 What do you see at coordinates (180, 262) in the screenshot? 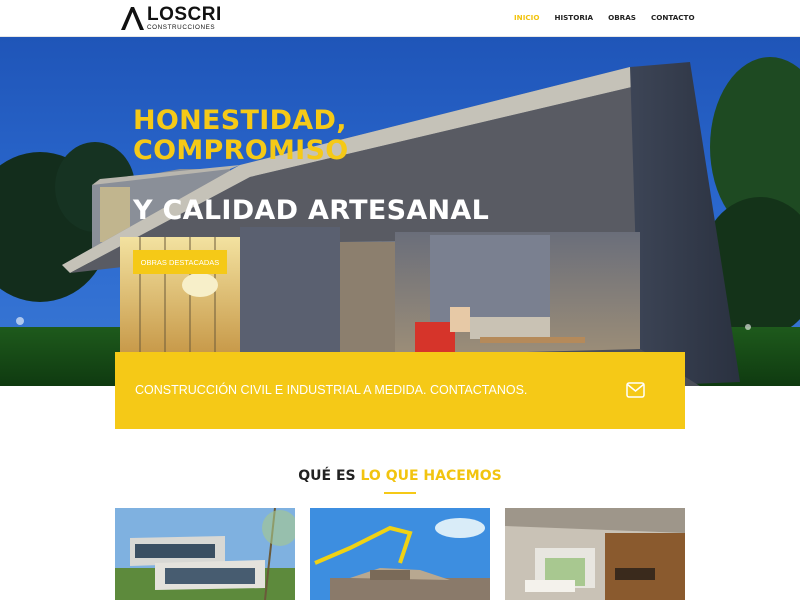
I see `featured-works-button: OBRAS DESTACADAS` at bounding box center [180, 262].